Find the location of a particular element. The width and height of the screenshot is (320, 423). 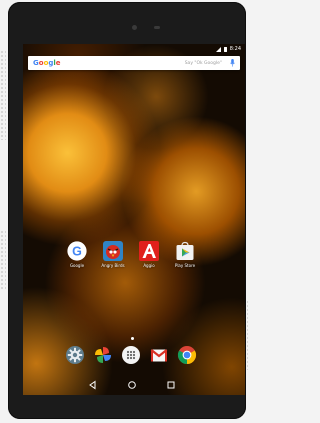

app-angry-birds: Angry Birds is located at coordinates (113, 254).